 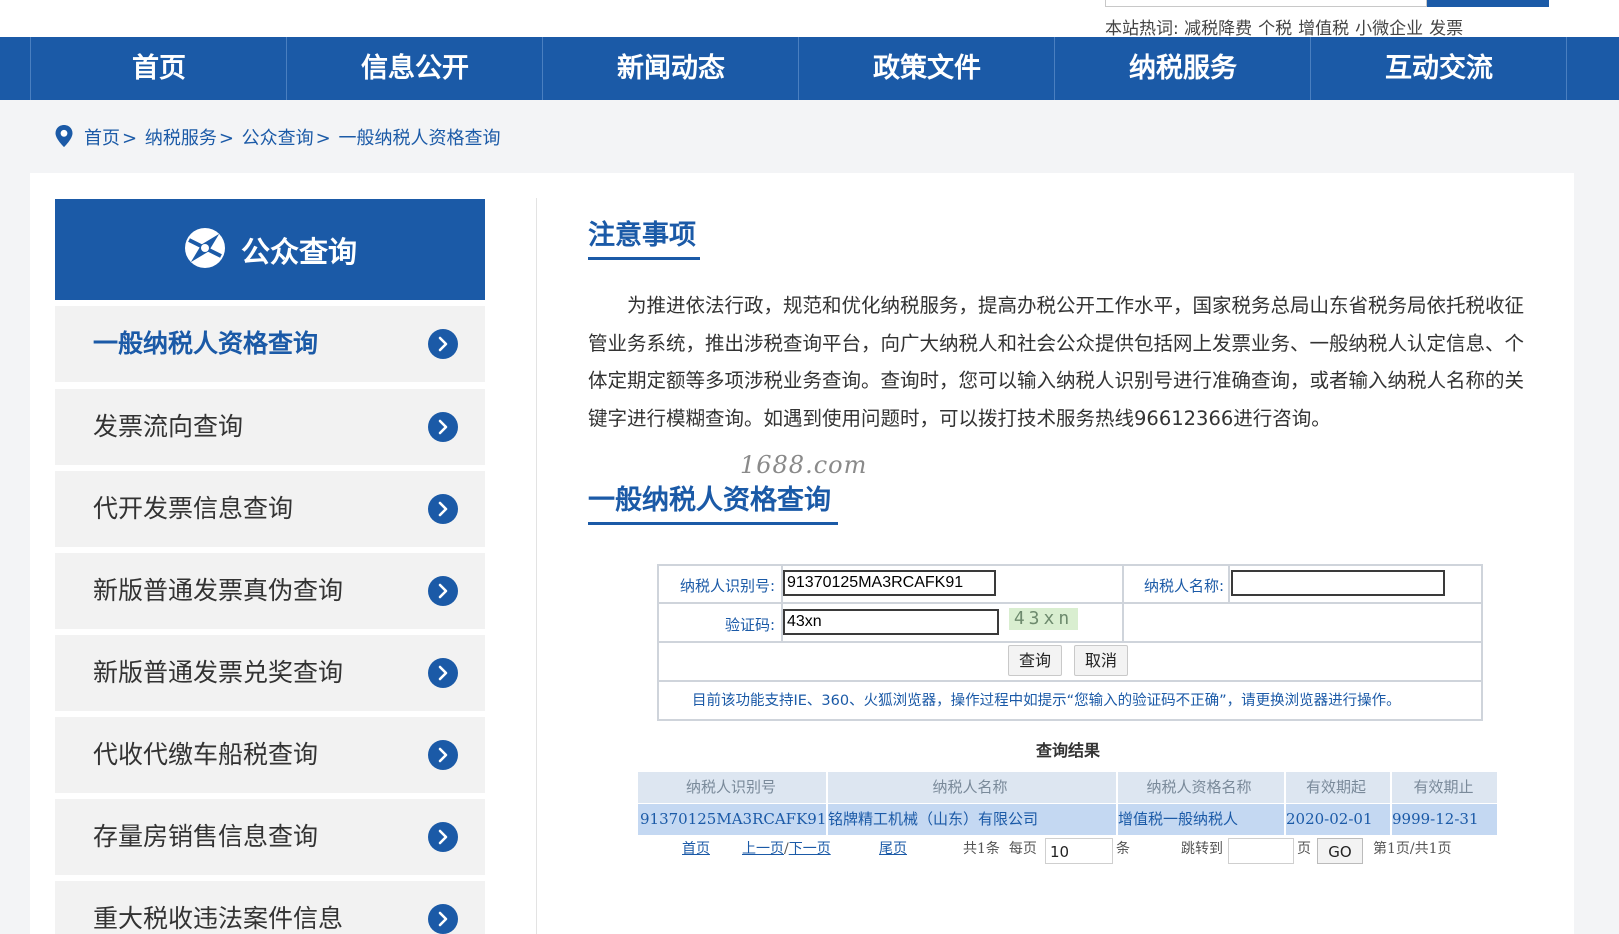 I want to click on pager-last: 尾页, so click(x=893, y=848).